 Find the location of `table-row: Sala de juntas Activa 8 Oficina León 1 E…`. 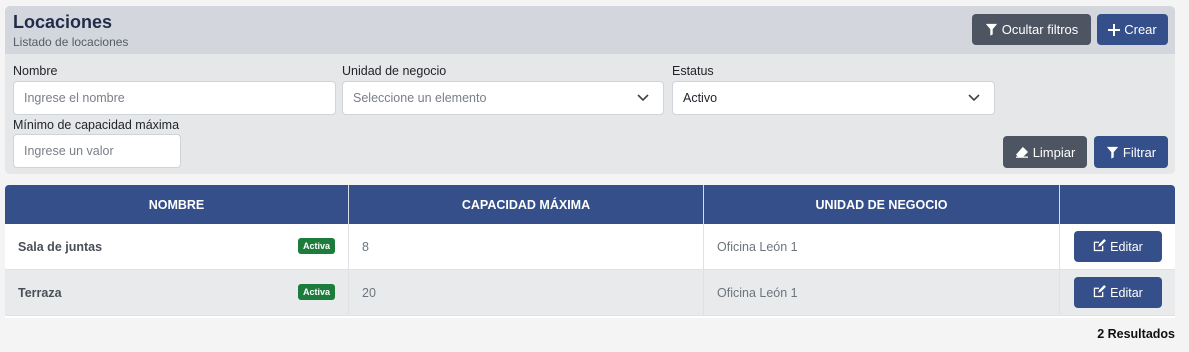

table-row: Sala de juntas Activa 8 Oficina León 1 E… is located at coordinates (590, 247).